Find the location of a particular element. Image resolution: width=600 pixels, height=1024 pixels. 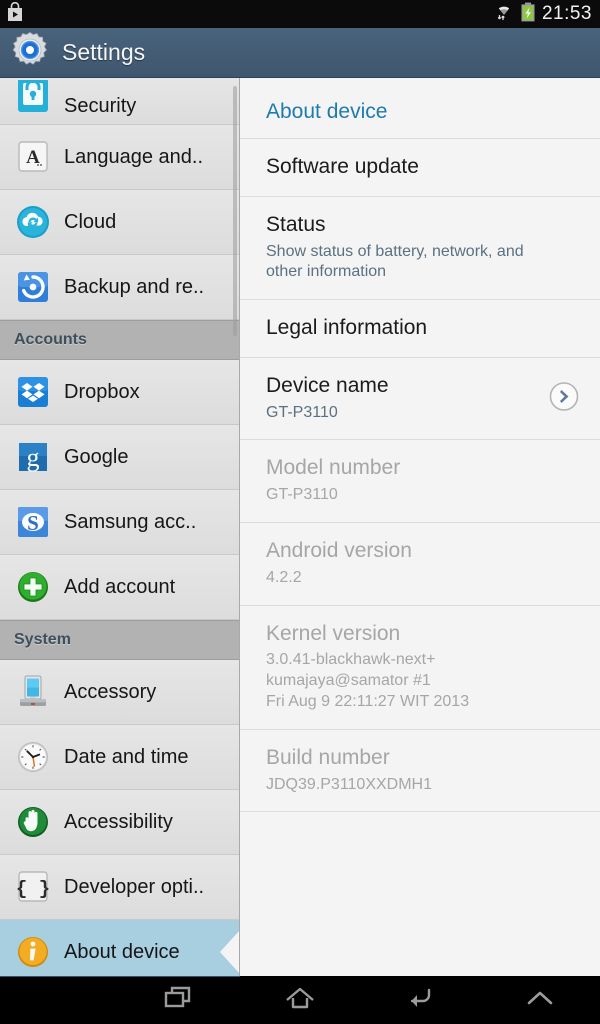

svg-text: S is located at coordinates (33, 523).